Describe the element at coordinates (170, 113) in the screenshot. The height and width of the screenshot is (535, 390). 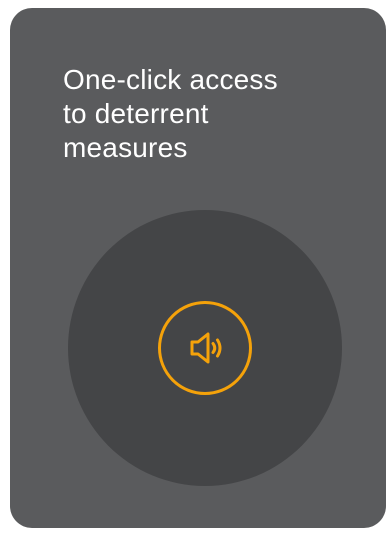
I see `card-title: One-click access to deterrent measures` at that location.